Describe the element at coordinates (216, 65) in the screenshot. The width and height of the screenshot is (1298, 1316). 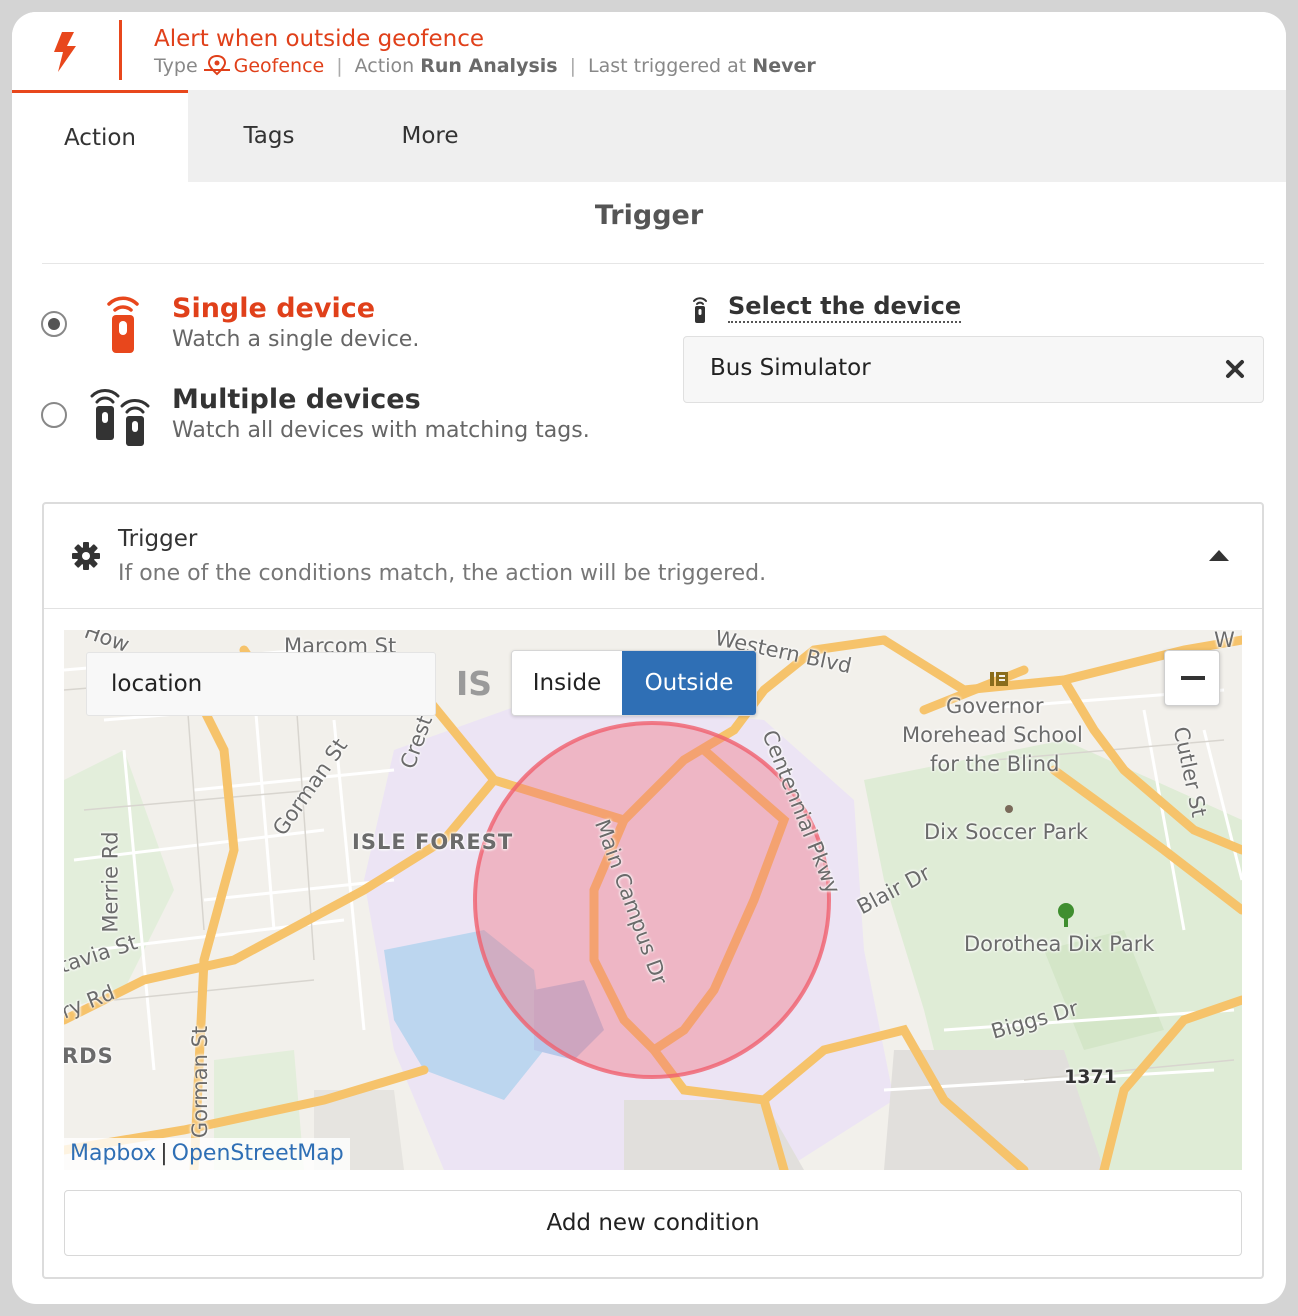
I see `geofence-icon` at that location.